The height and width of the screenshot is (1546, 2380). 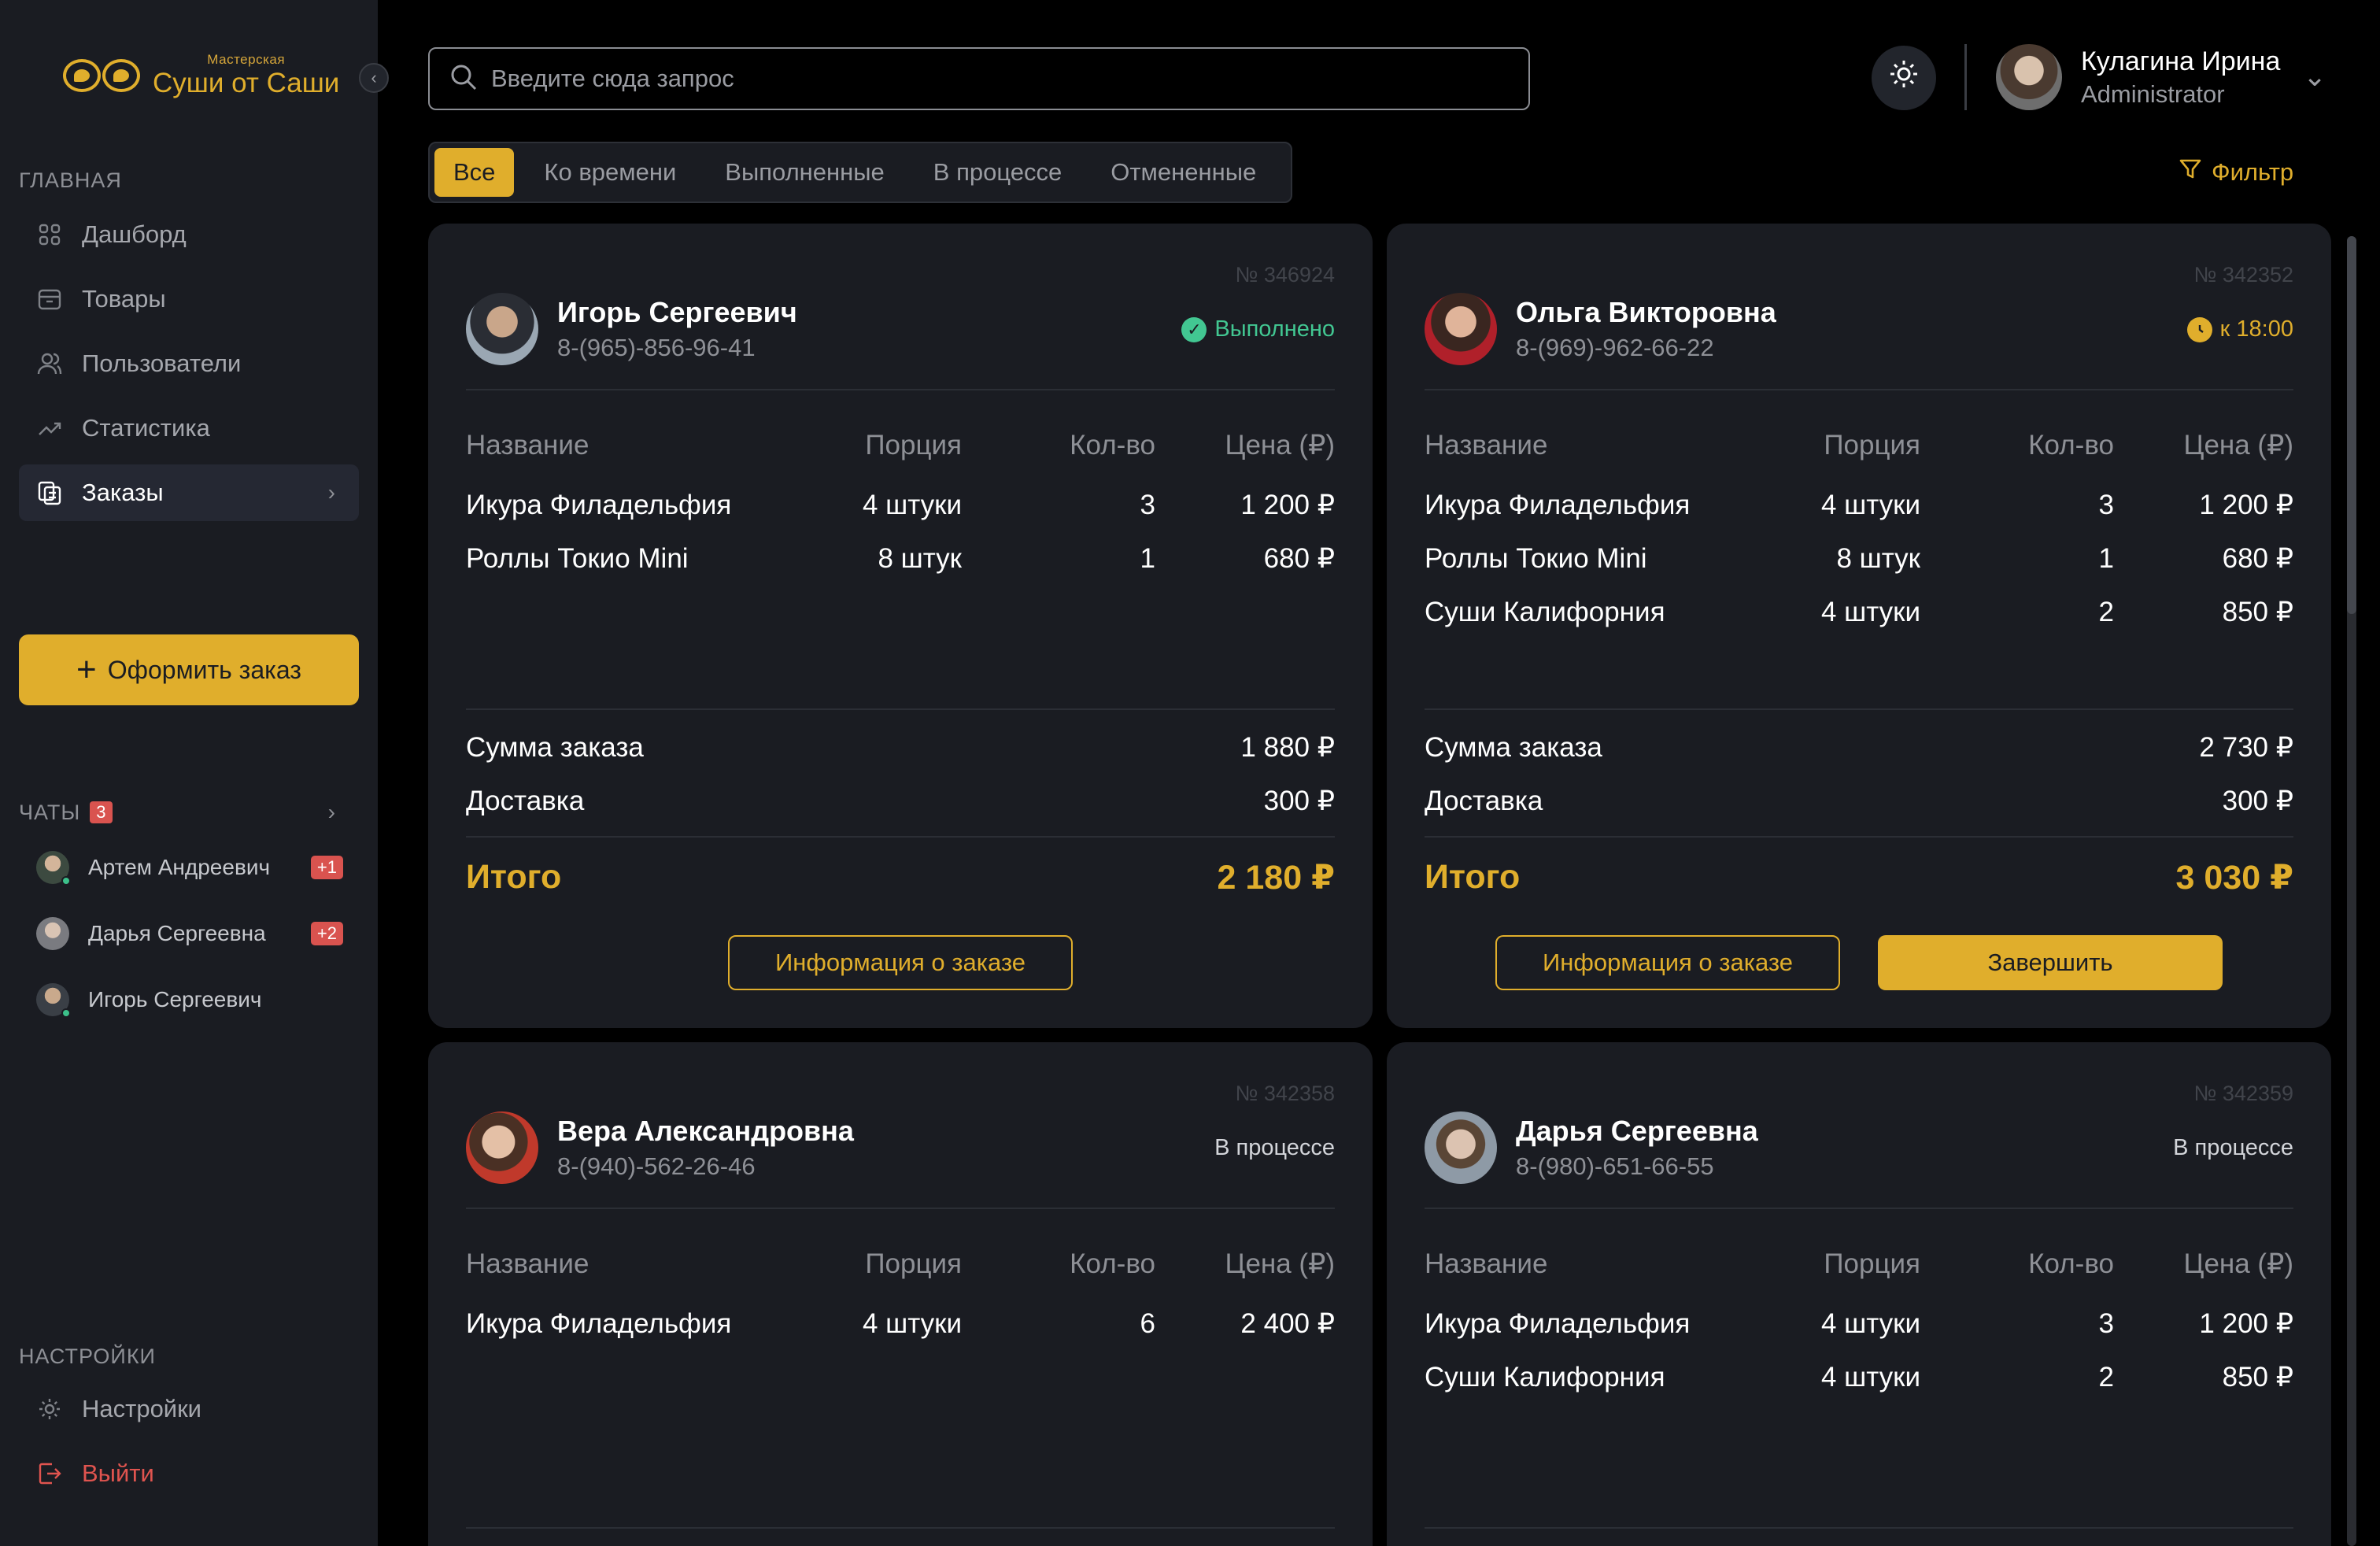 What do you see at coordinates (805, 172) in the screenshot?
I see `tab-completed: Выполненные` at bounding box center [805, 172].